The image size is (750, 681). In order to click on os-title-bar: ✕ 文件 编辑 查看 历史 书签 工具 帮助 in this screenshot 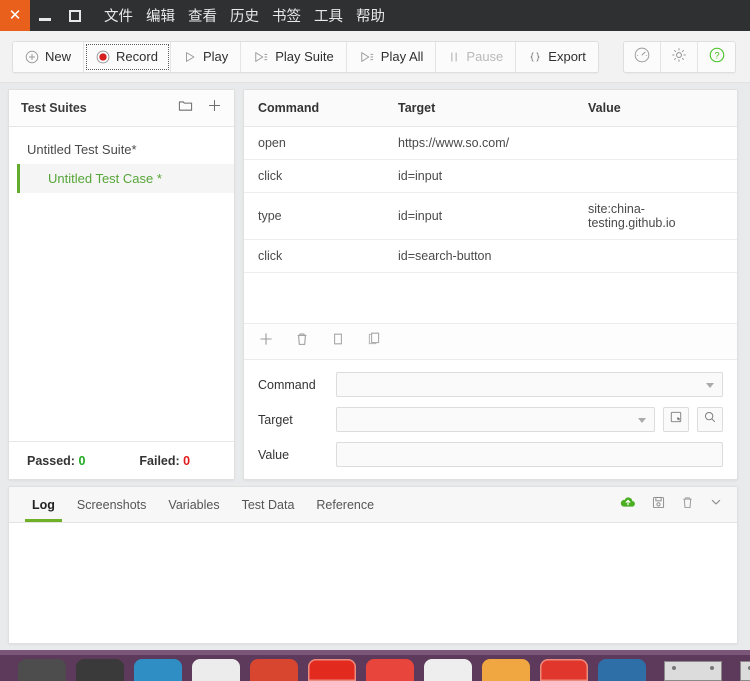, I will do `click(375, 15)`.